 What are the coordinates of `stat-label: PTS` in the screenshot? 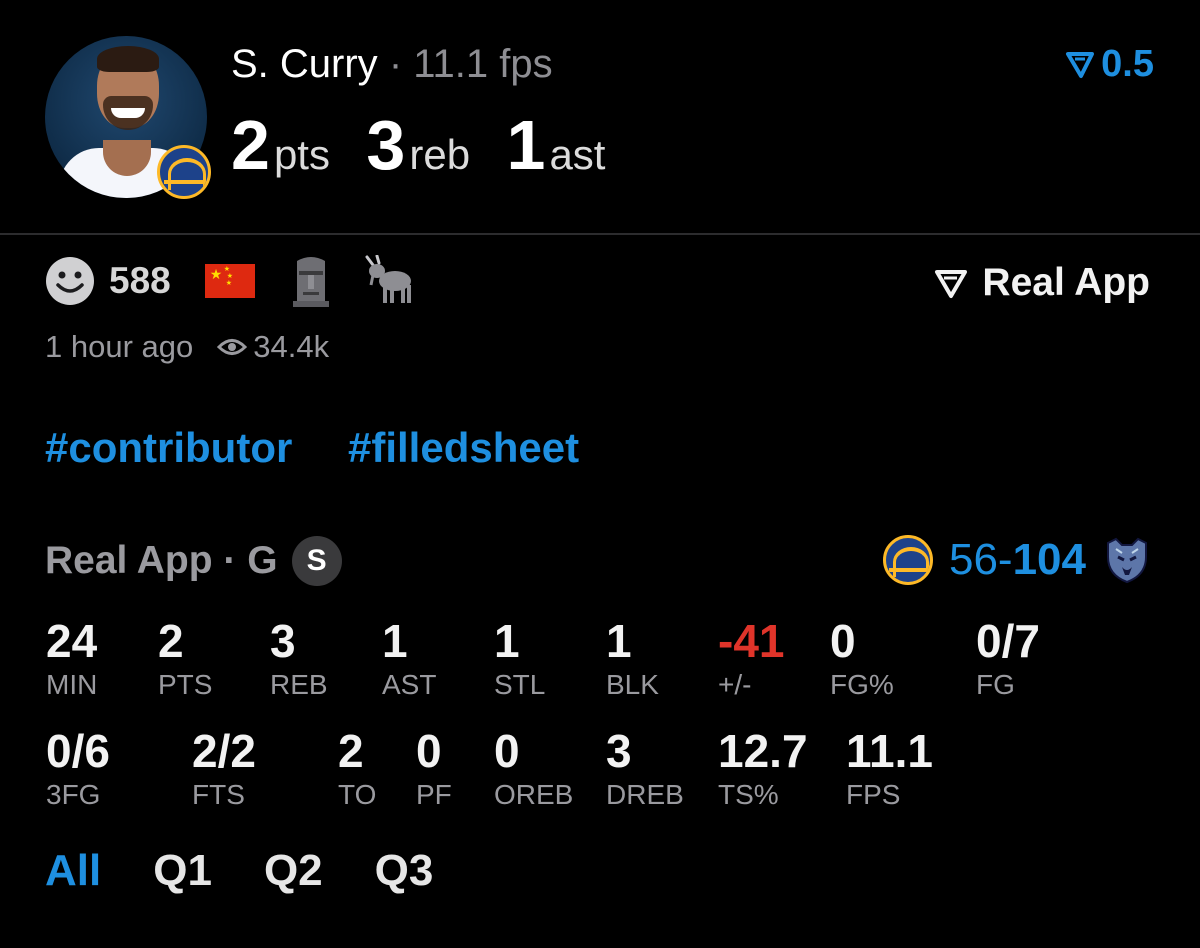 It's located at (185, 684).